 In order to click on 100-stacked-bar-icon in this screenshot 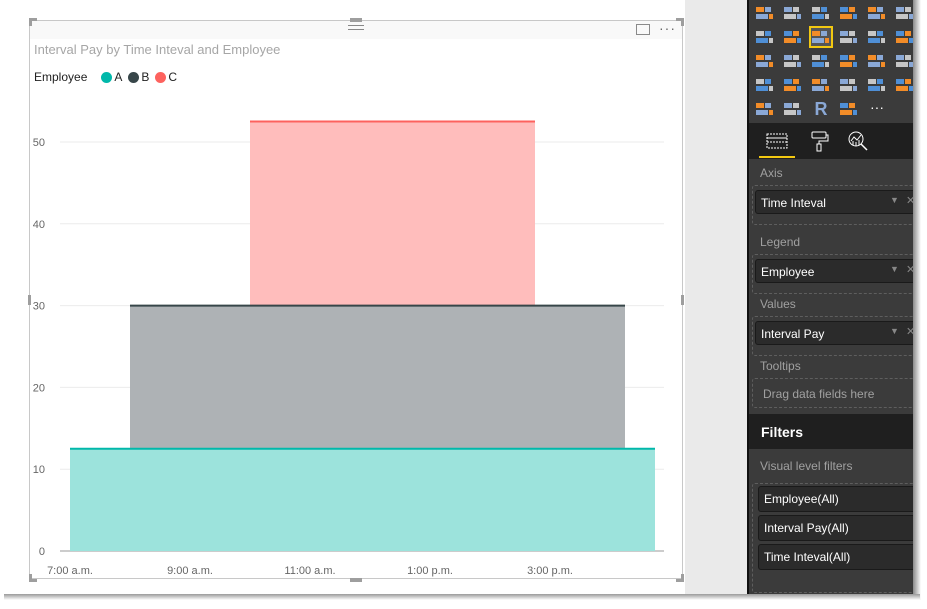, I will do `click(877, 13)`.